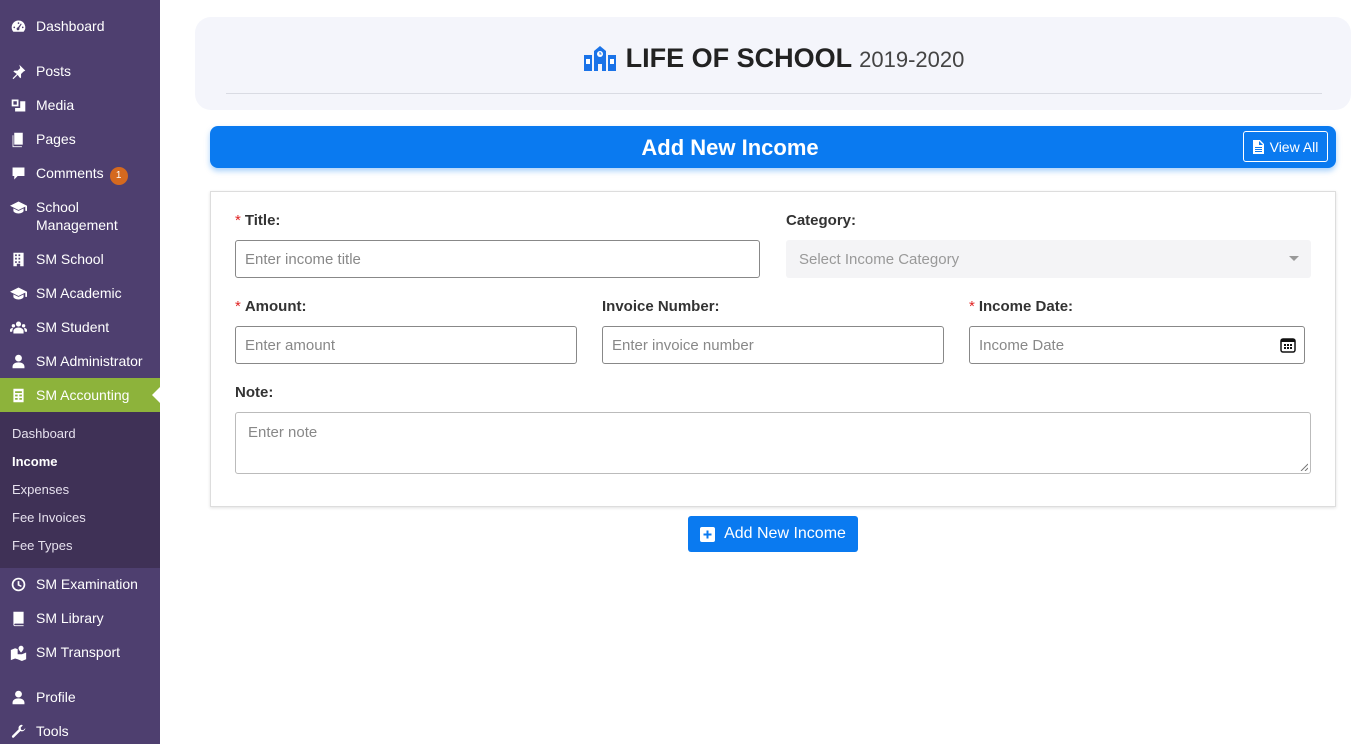 This screenshot has width=1366, height=744. I want to click on comments-count-badge: 1, so click(118, 176).